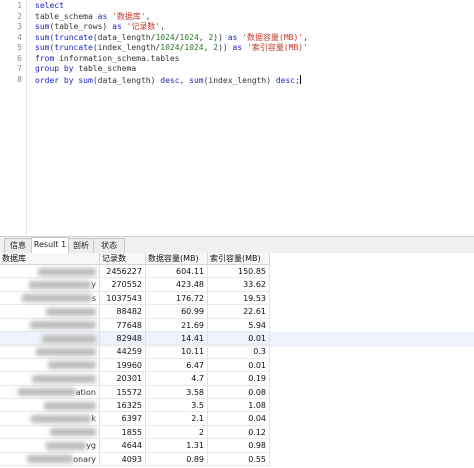  Describe the element at coordinates (73, 47) in the screenshot. I see `code-token: truncate` at that location.